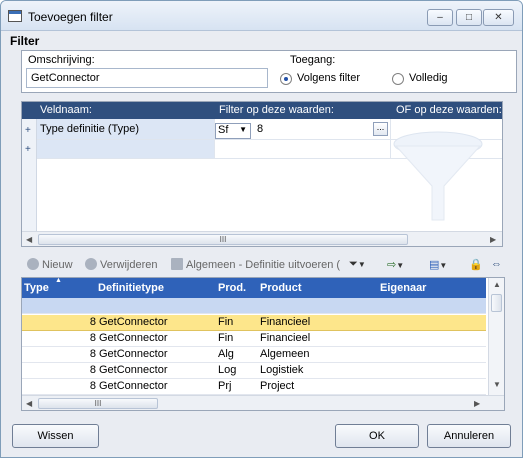 This screenshot has height=458, width=523. What do you see at coordinates (36, 288) in the screenshot?
I see `column-header-type: Type` at bounding box center [36, 288].